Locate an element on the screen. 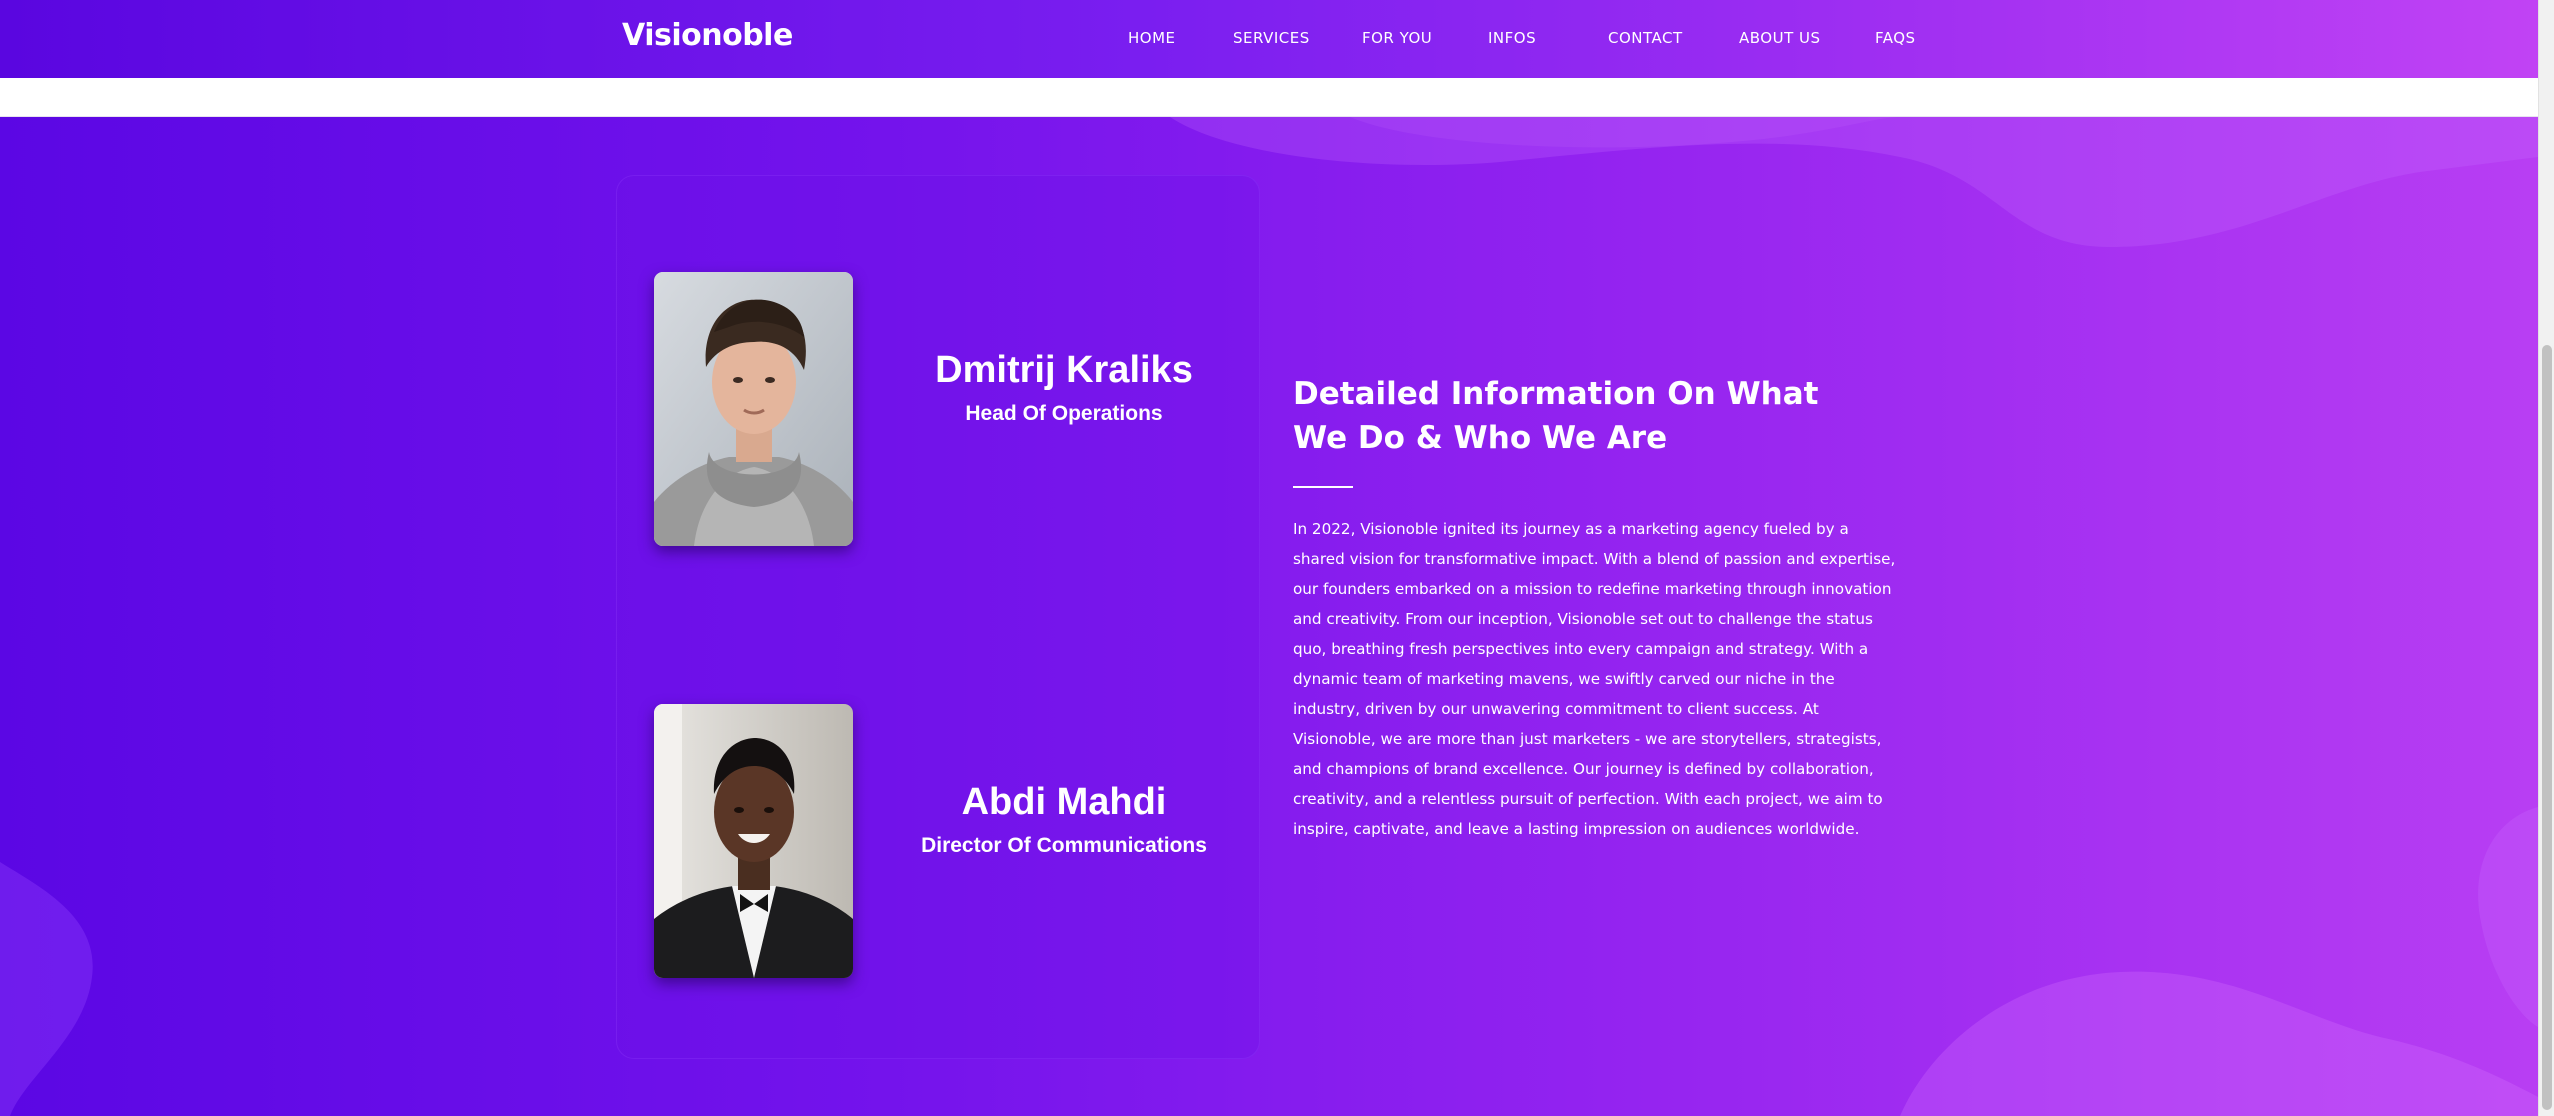 This screenshot has height=1116, width=2554. header-spacer is located at coordinates (1269, 97).